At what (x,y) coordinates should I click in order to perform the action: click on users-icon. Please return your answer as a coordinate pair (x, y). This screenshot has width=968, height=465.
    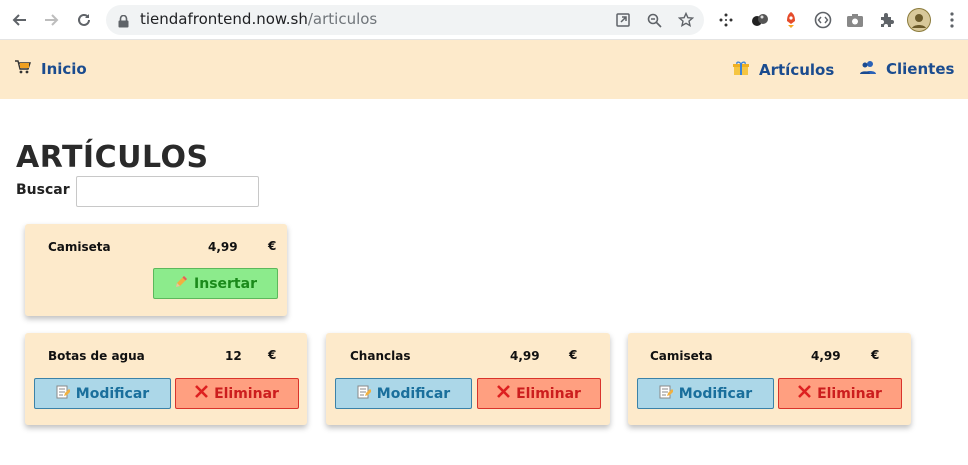
    Looking at the image, I should click on (868, 69).